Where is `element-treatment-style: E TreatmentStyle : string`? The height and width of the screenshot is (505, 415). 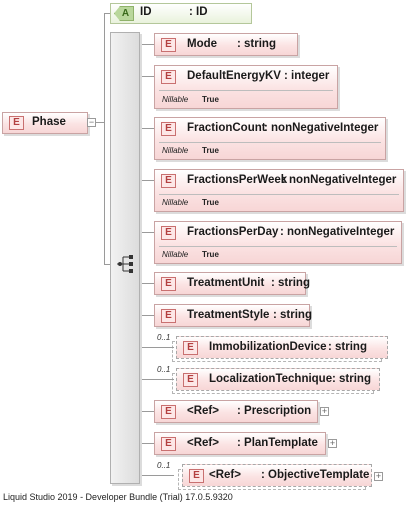 element-treatment-style: E TreatmentStyle : string is located at coordinates (233, 315).